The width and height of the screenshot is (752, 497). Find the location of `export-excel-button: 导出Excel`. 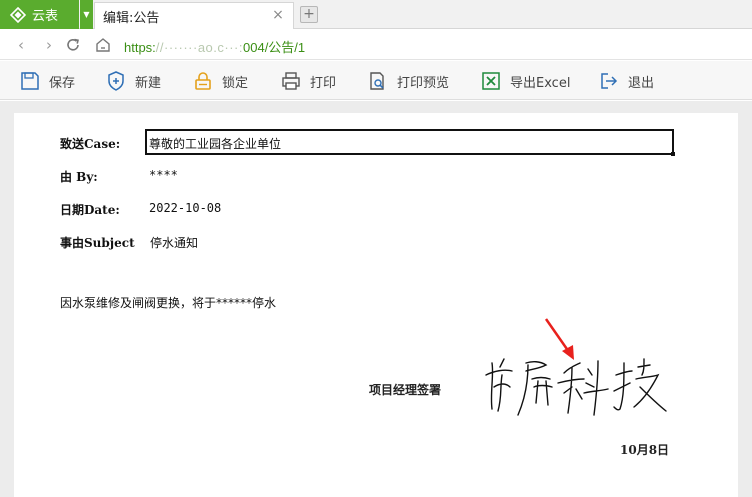

export-excel-button: 导出Excel is located at coordinates (525, 81).